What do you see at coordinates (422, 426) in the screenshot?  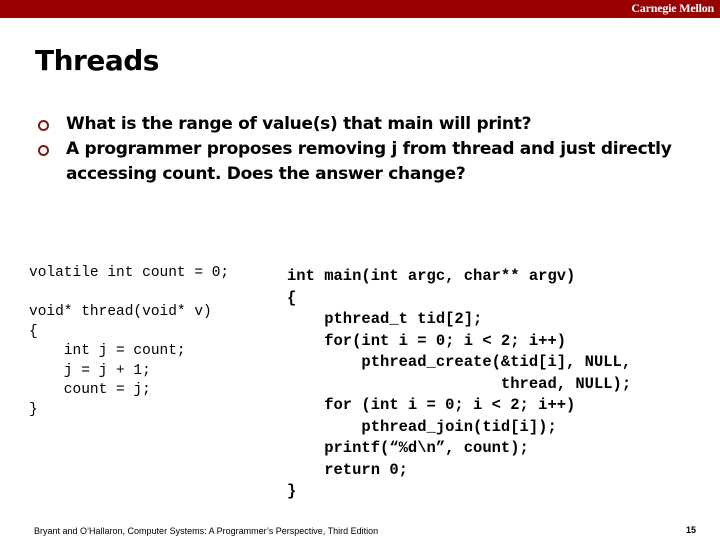 I see `code-line: pthread_join(tid[i]);` at bounding box center [422, 426].